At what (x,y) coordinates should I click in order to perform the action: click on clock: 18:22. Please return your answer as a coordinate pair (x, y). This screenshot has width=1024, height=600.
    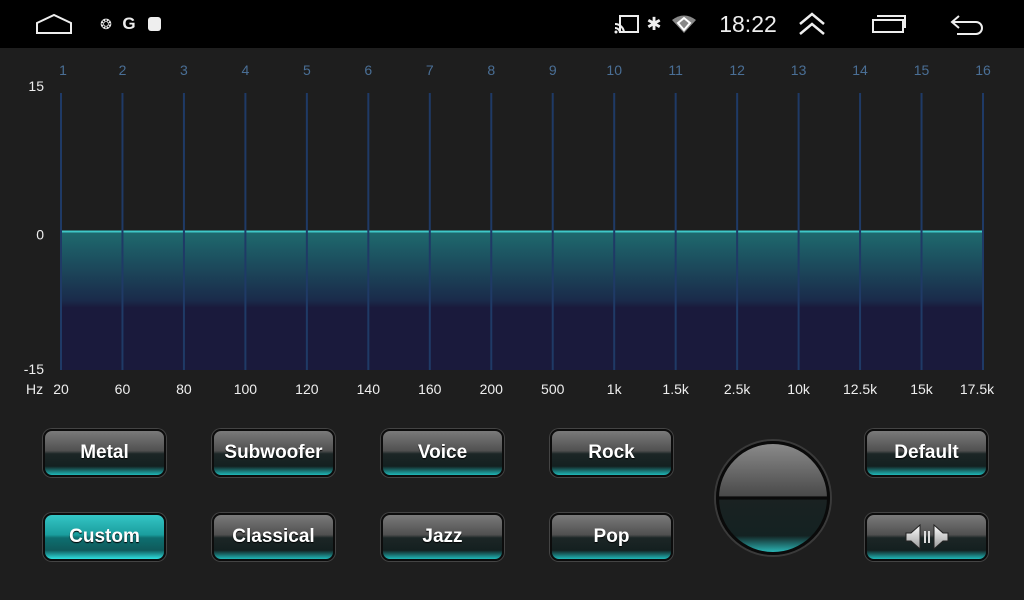
    Looking at the image, I should click on (748, 23).